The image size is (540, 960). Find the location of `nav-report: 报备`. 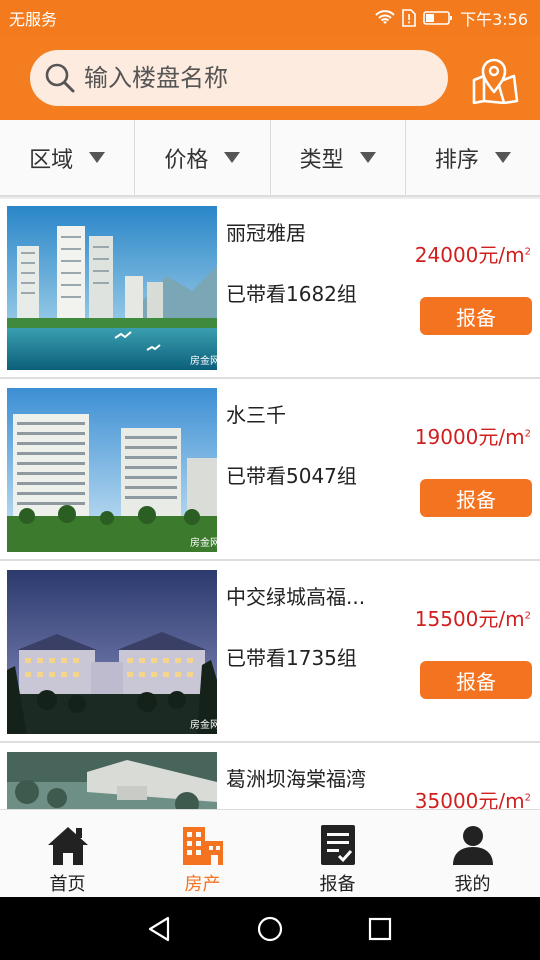

nav-report: 报备 is located at coordinates (337, 853).